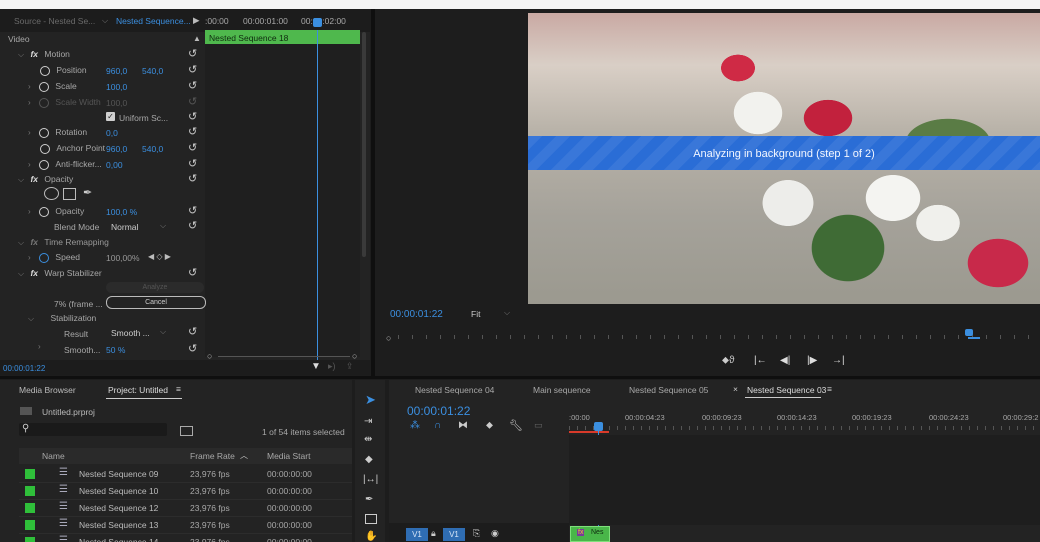 This screenshot has width=1040, height=542. What do you see at coordinates (69, 194) in the screenshot?
I see `rectangle-mask-icon` at bounding box center [69, 194].